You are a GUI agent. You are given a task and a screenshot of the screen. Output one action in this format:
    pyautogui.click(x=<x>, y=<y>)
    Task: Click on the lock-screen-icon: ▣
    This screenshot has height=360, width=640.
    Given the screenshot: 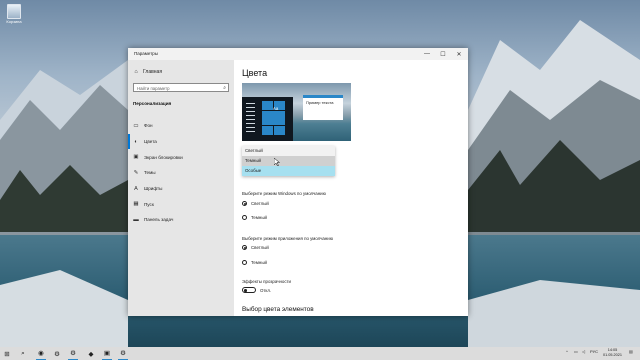 What is the action you would take?
    pyautogui.click(x=136, y=157)
    